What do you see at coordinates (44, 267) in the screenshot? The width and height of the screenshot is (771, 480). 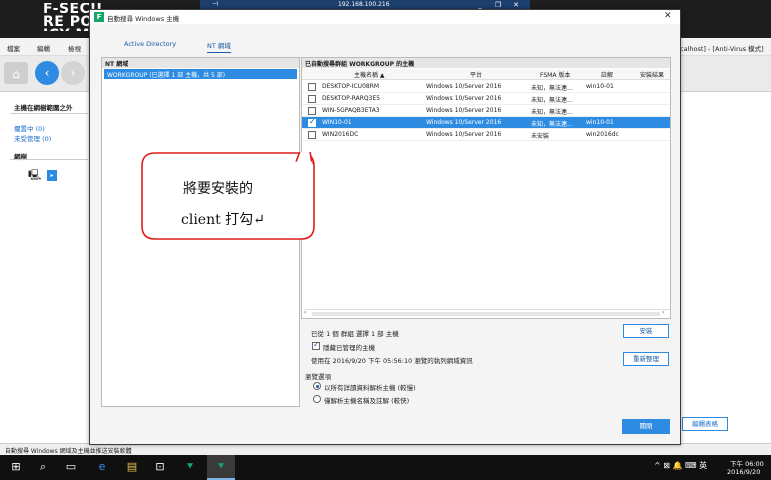 I see `left-pane: 主機在網樹範圍之外 擱置中 (0) 未受管理 (0) 網樹 🖳 ▸` at bounding box center [44, 267].